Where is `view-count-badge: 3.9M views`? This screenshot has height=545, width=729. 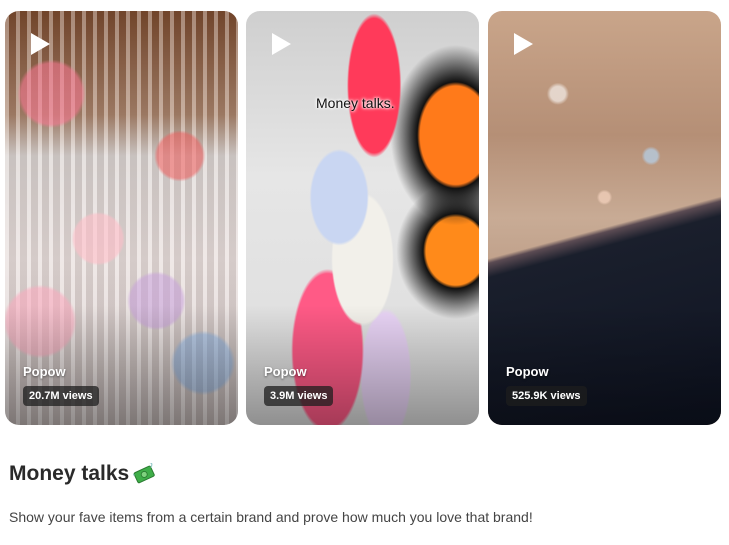 view-count-badge: 3.9M views is located at coordinates (299, 396).